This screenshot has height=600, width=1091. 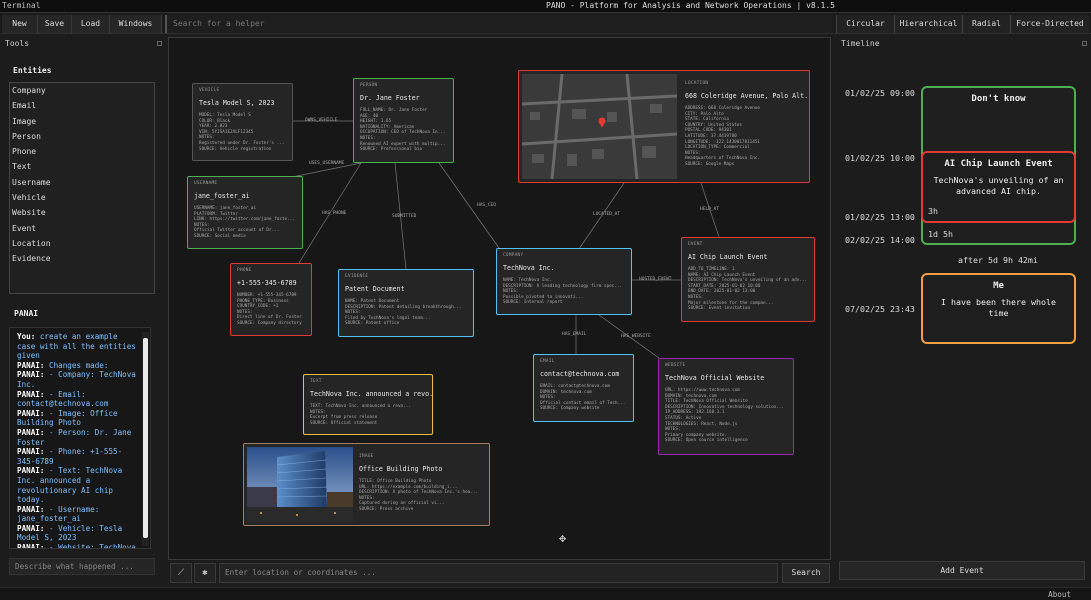 I want to click on chat-message: PANAI: - Company: TechNova Inc., so click(x=77, y=379).